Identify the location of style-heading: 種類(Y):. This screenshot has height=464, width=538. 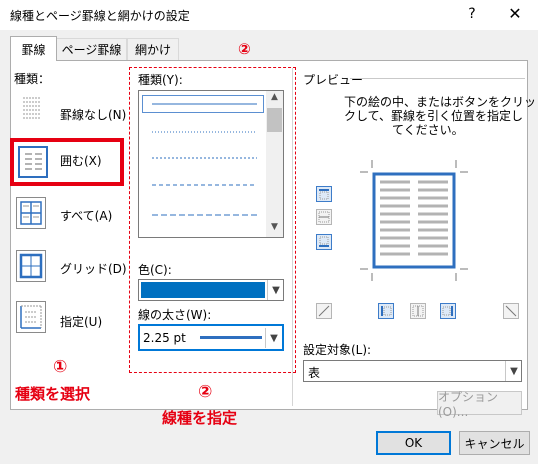
(160, 80).